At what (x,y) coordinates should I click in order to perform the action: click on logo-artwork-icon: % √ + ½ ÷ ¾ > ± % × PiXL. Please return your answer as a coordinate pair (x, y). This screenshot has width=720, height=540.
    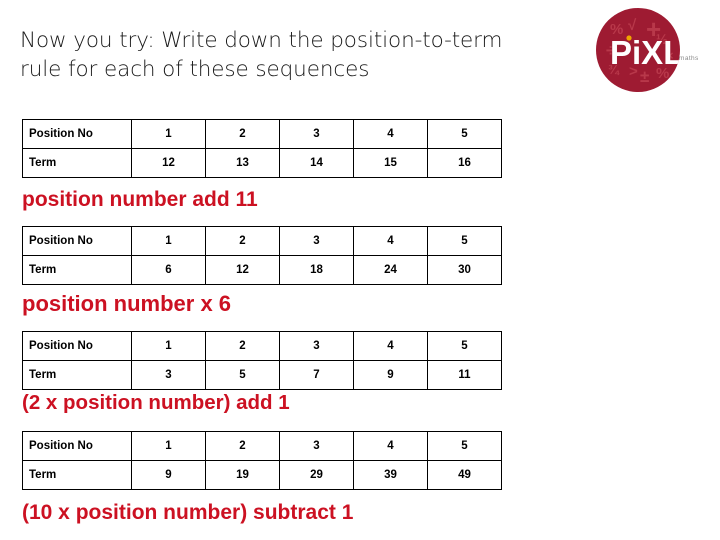
    Looking at the image, I should click on (643, 50).